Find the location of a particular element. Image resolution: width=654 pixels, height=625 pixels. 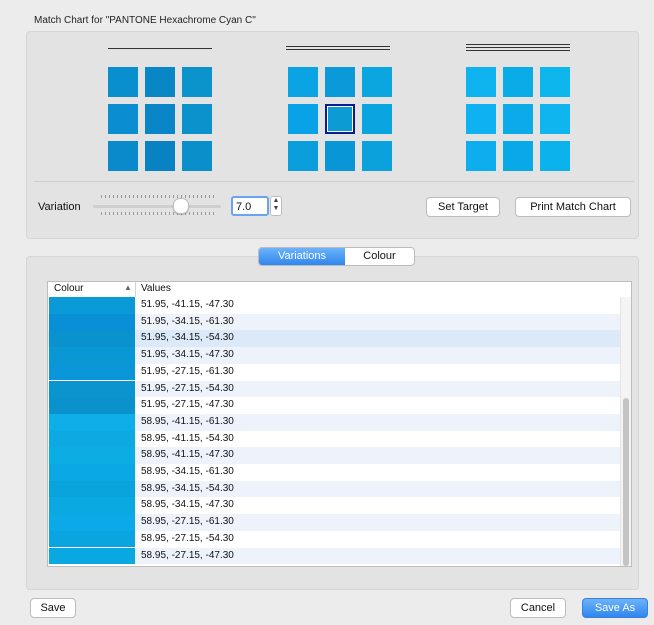

values-cell: 51.95, -34.15, -54.30 is located at coordinates (187, 338).